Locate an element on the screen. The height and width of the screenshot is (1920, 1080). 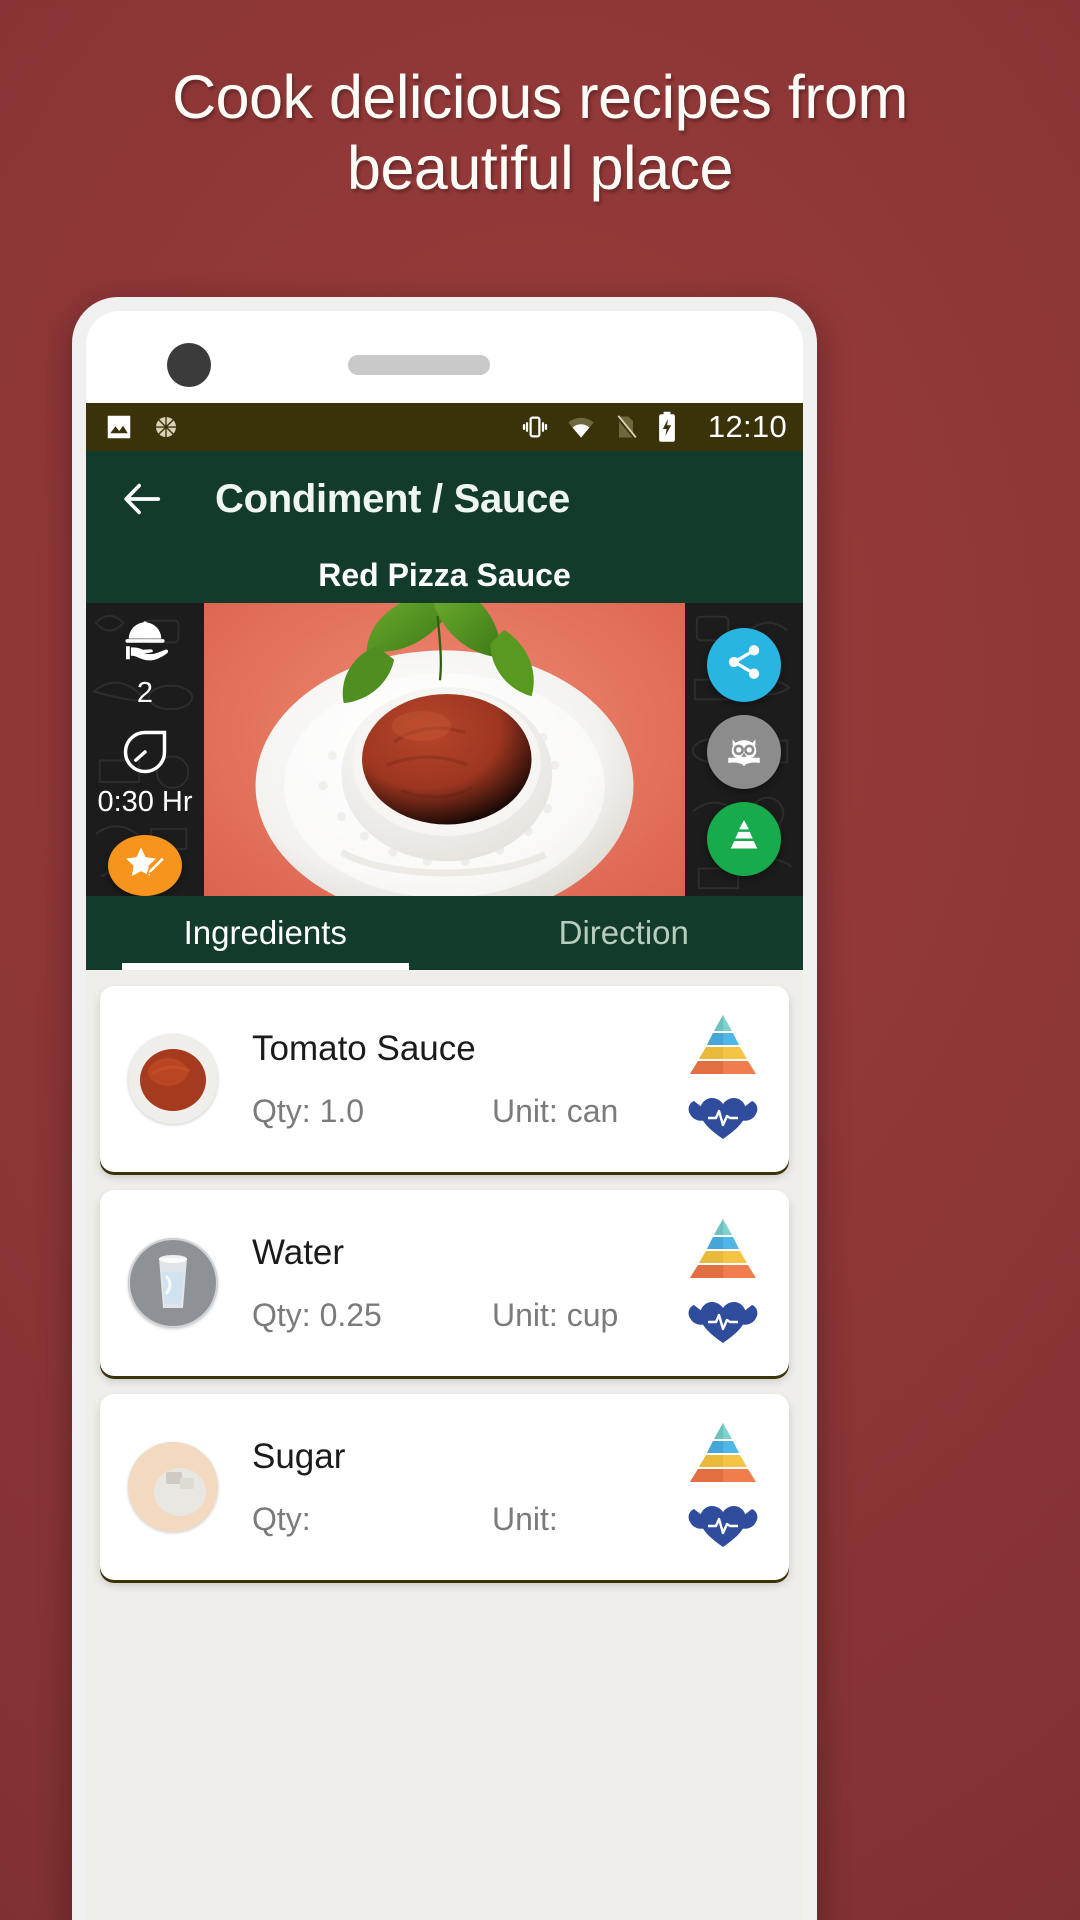
share-icon is located at coordinates (744, 664).